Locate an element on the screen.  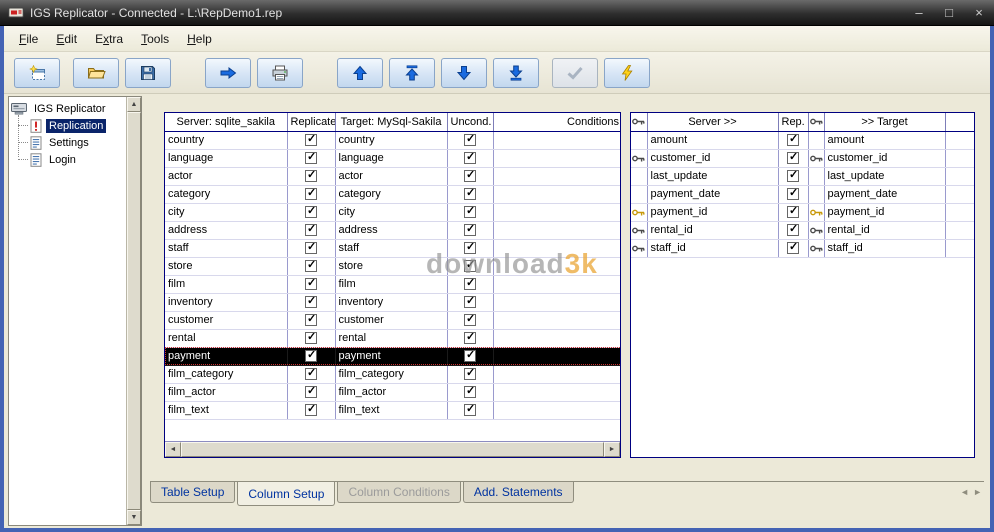
tree-item-settings: Settings is located at coordinates (71, 142).